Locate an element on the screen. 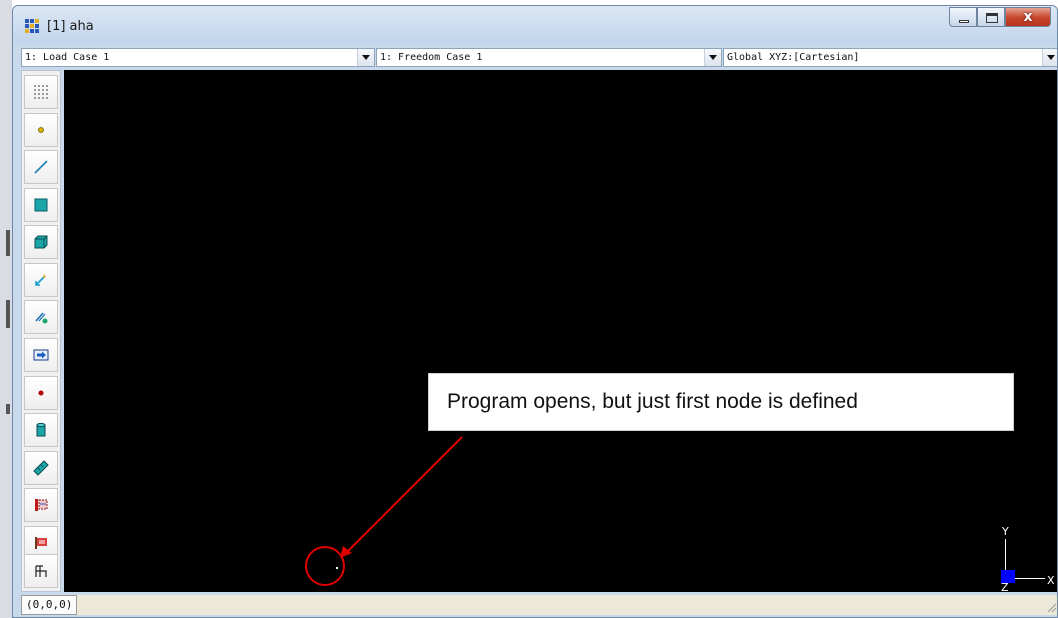  axis-triad: Y Z X is located at coordinates (1028, 559).